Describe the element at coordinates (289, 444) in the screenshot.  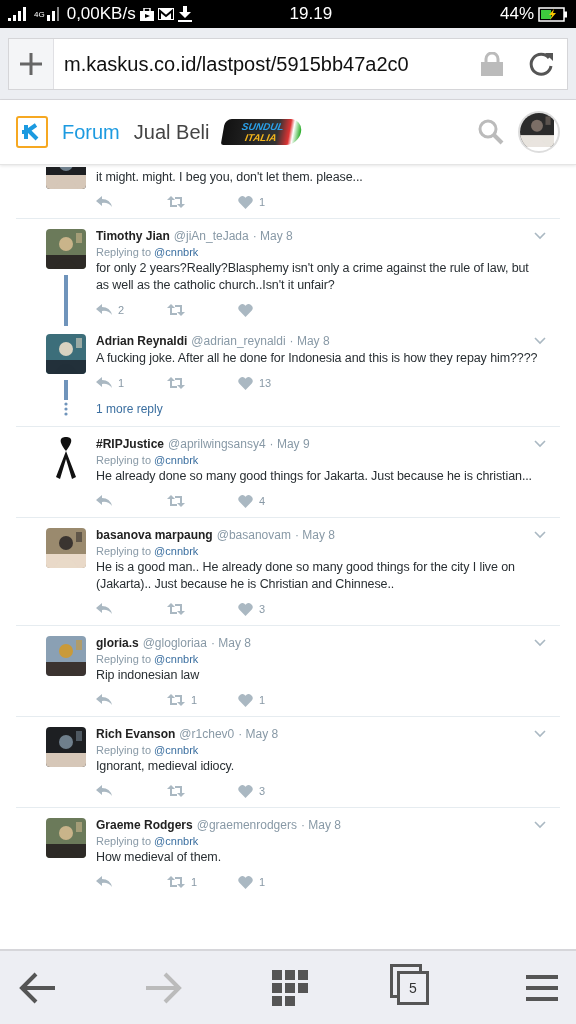
I see `tweet-date: · May 9` at that location.